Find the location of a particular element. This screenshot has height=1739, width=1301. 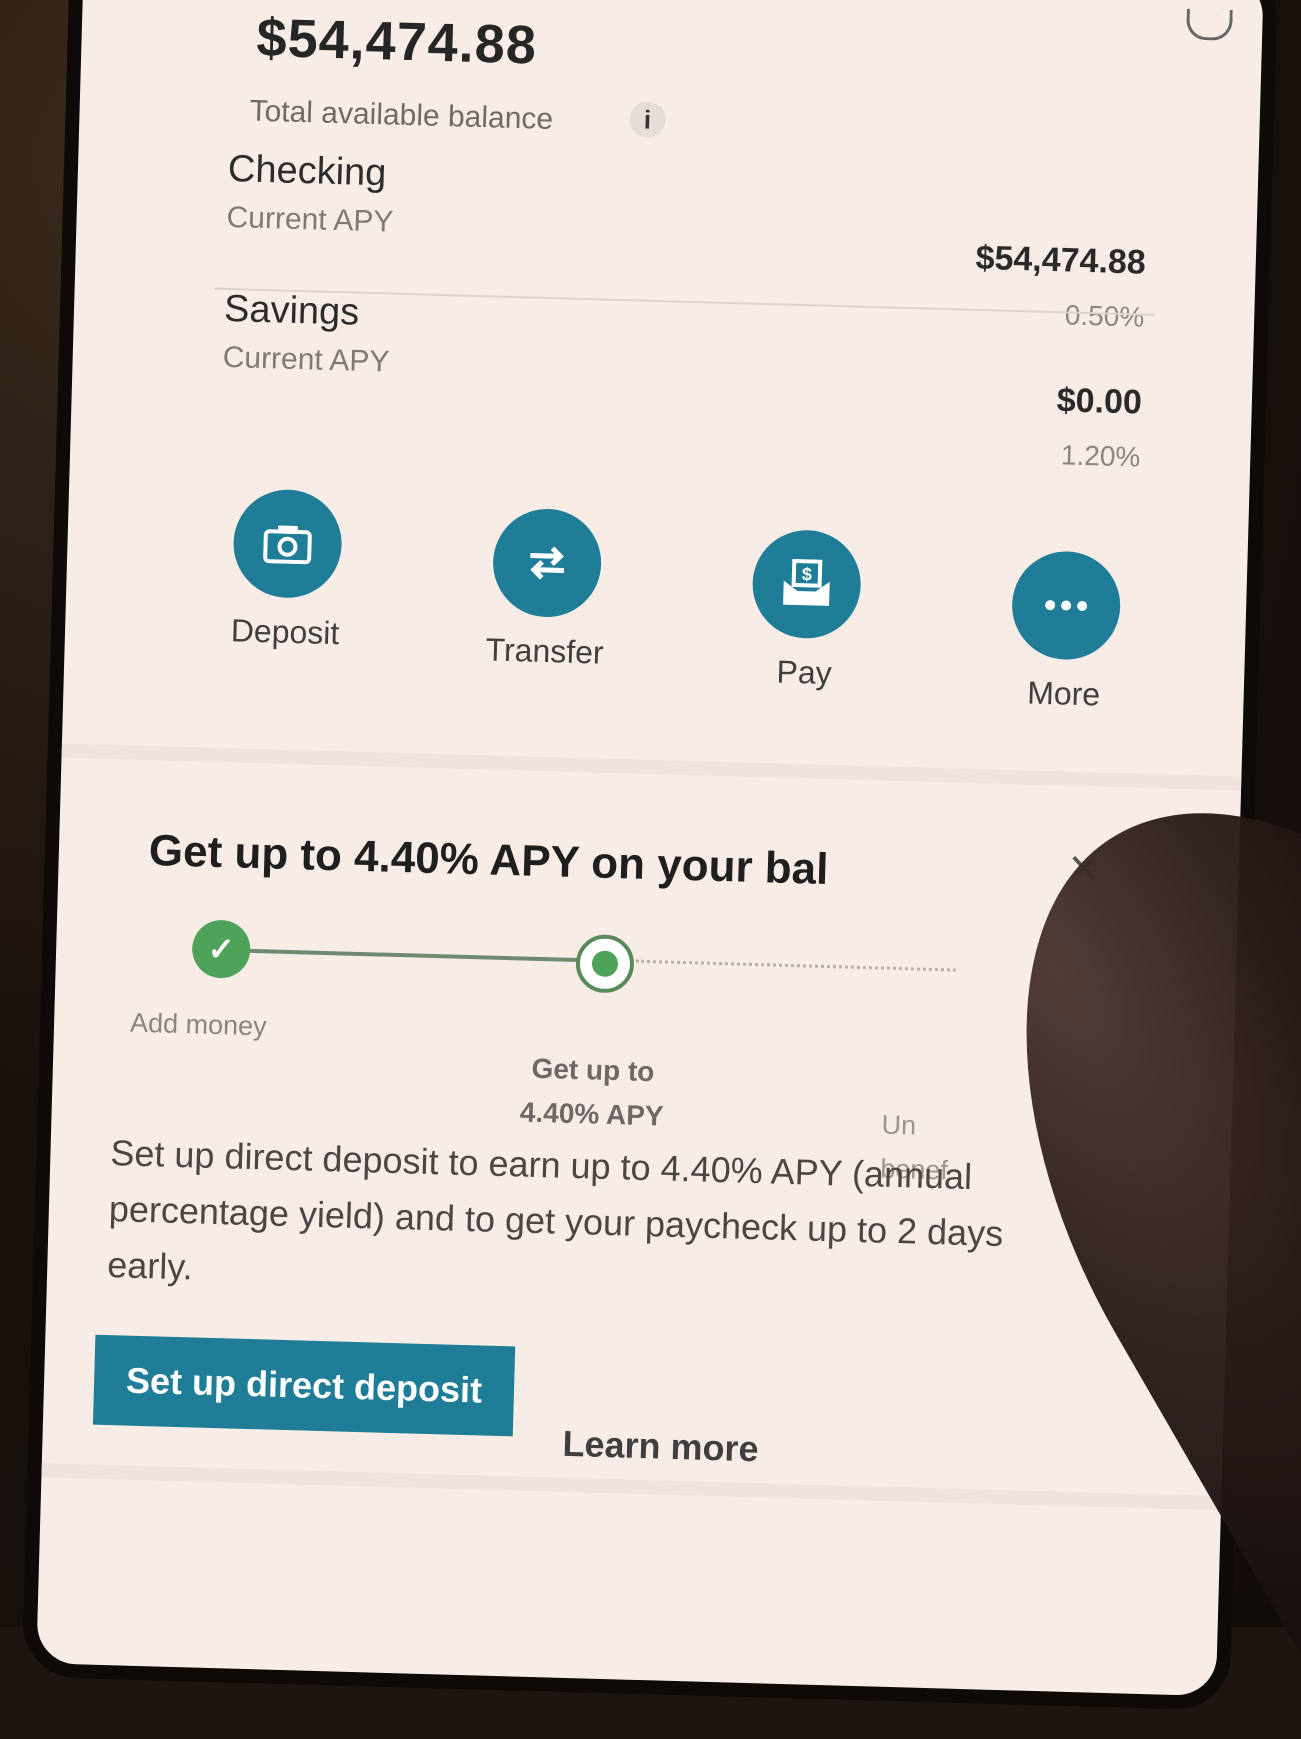

more-action: More is located at coordinates (1065, 632).